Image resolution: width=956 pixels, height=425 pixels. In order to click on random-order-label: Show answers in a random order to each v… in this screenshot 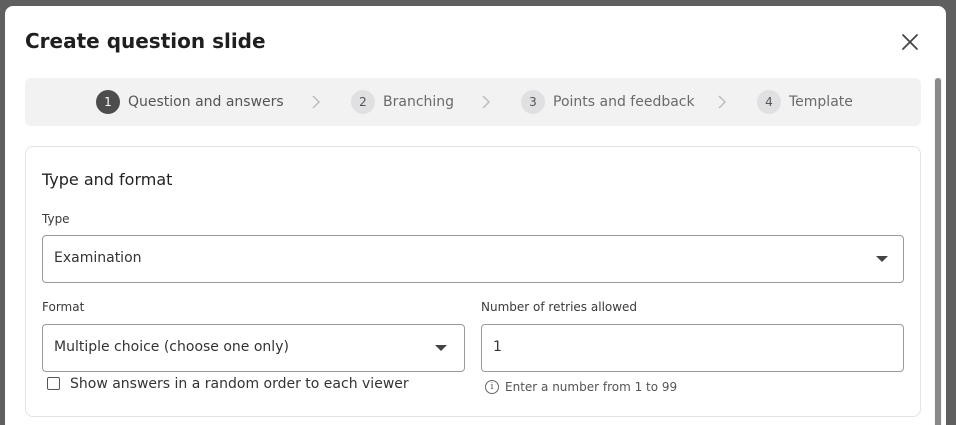, I will do `click(239, 384)`.